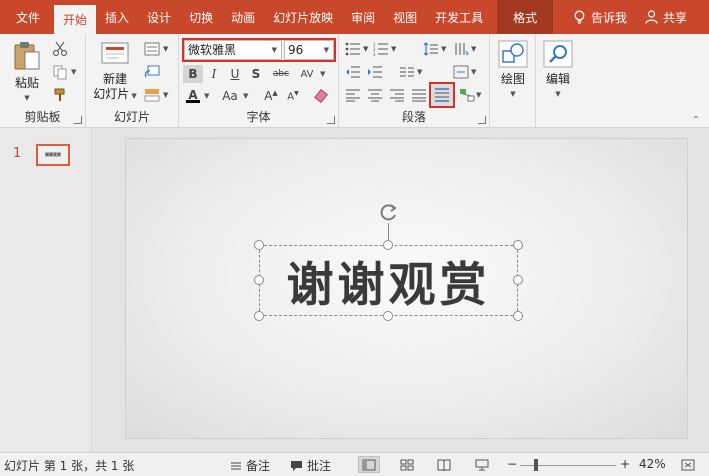 This screenshot has height=476, width=709. What do you see at coordinates (75, 18) in the screenshot?
I see `tab-home: 开始` at bounding box center [75, 18].